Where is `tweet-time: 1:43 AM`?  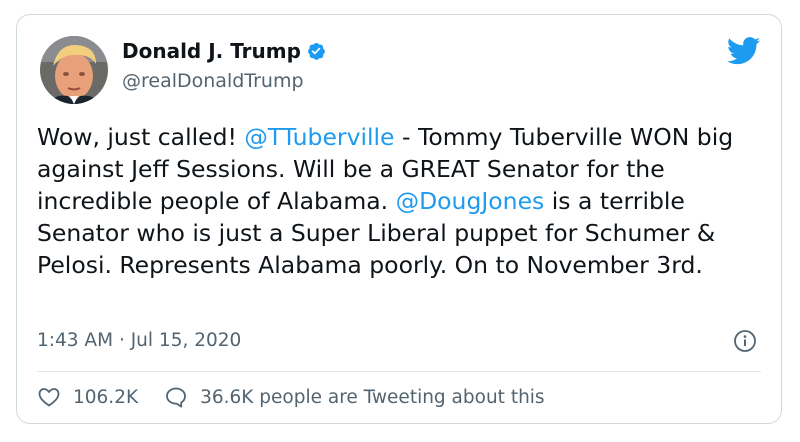
tweet-time: 1:43 AM is located at coordinates (75, 340).